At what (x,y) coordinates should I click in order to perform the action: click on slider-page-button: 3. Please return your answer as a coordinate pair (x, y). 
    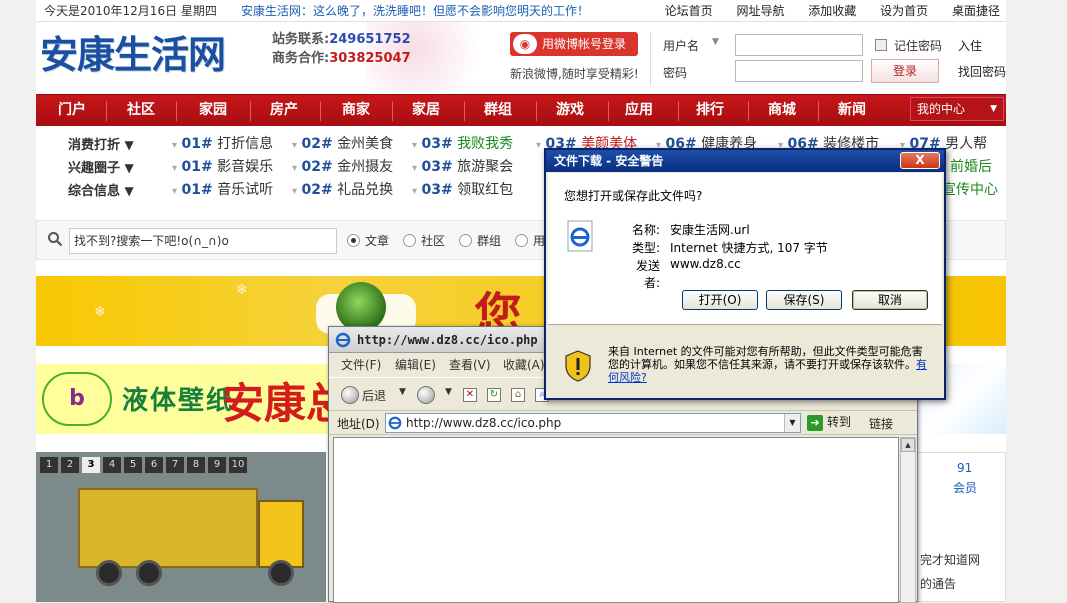
    Looking at the image, I should click on (91, 465).